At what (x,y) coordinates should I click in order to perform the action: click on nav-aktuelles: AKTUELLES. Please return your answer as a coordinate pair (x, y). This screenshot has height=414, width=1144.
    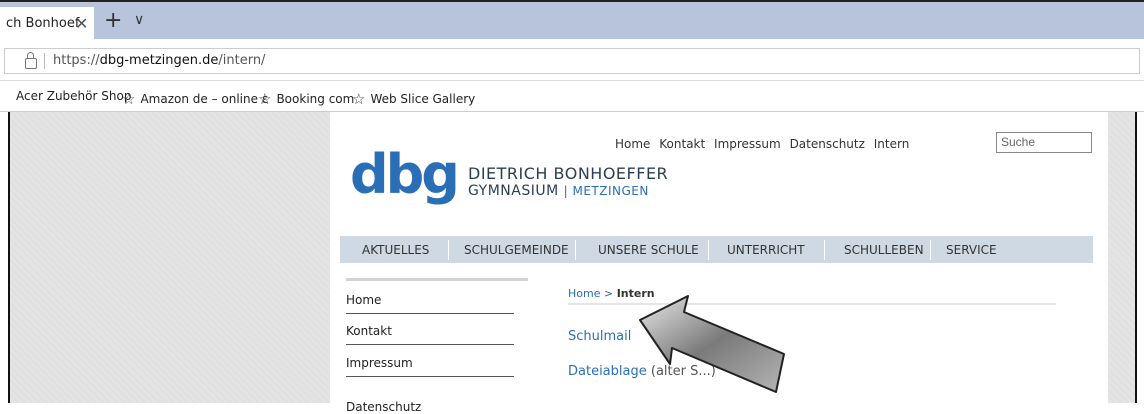
    Looking at the image, I should click on (395, 250).